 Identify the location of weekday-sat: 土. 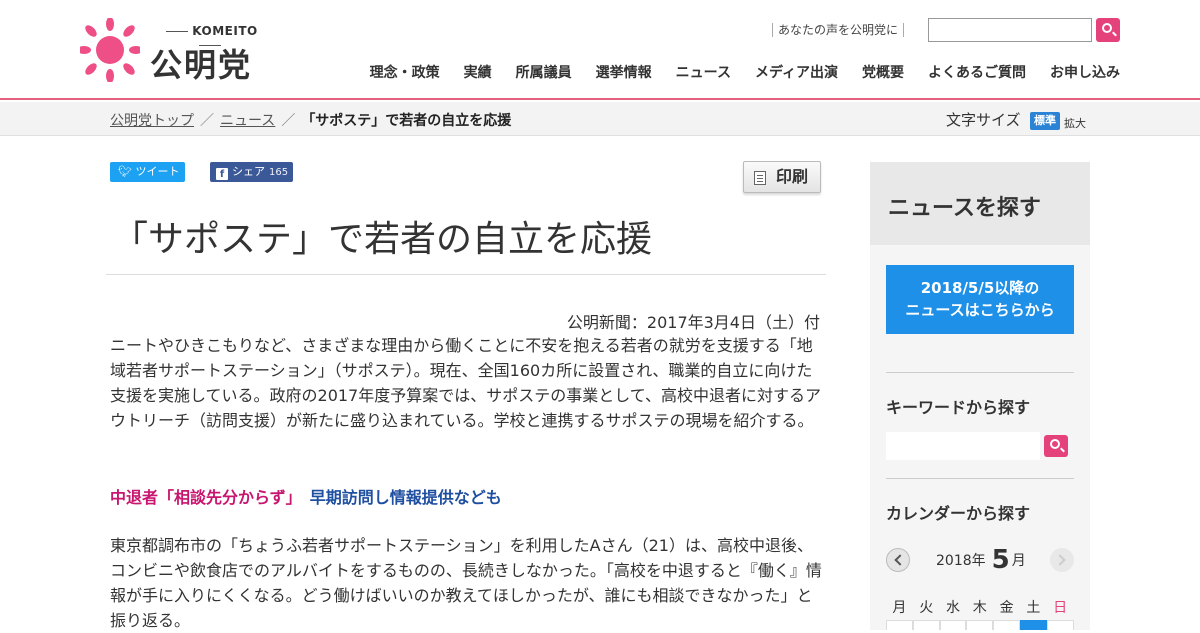
(1033, 608).